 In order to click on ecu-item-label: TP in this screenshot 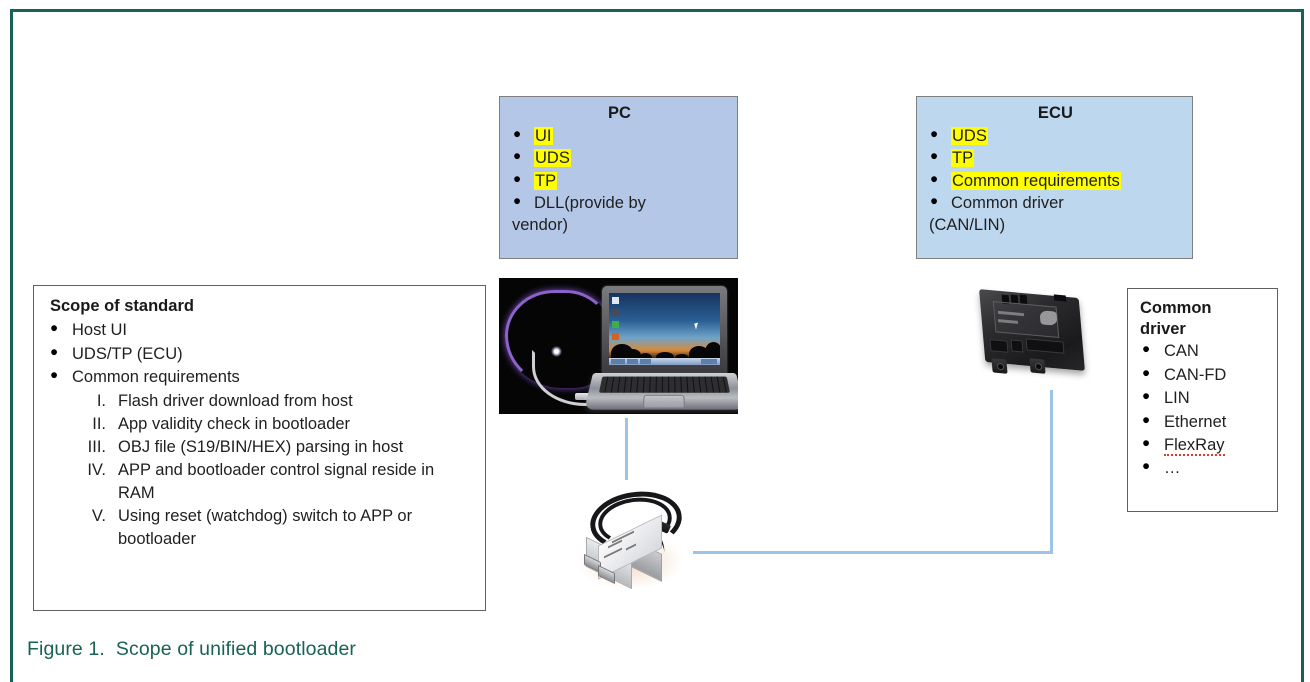, I will do `click(963, 158)`.